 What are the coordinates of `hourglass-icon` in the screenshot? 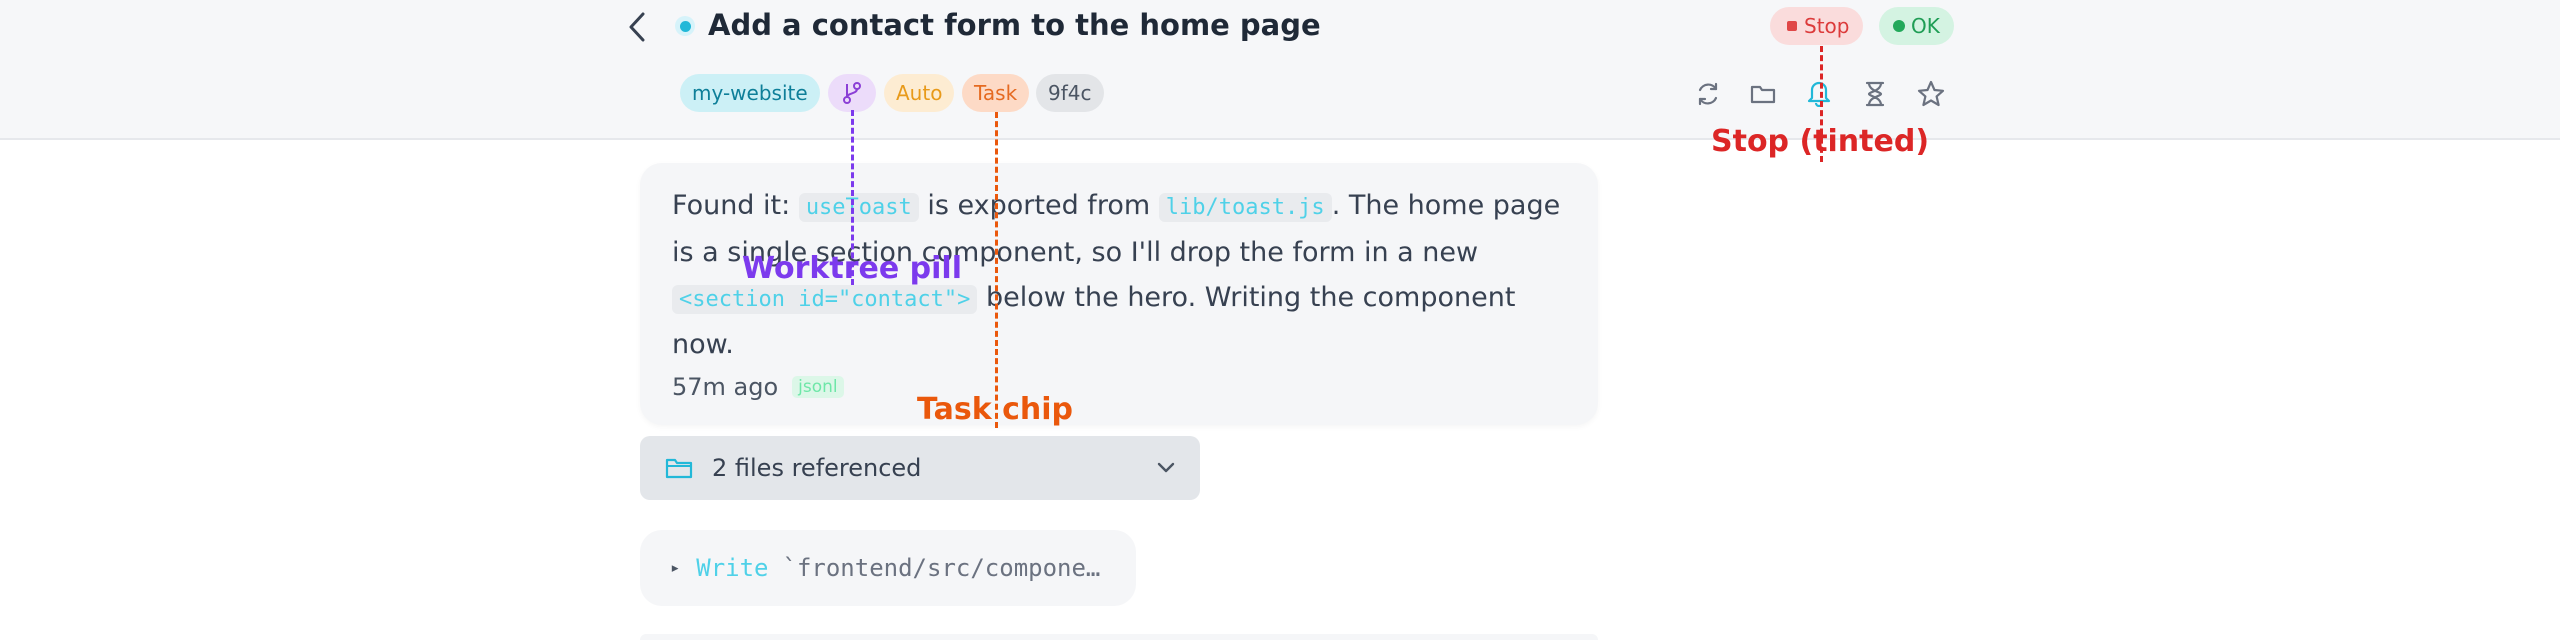 It's located at (1875, 94).